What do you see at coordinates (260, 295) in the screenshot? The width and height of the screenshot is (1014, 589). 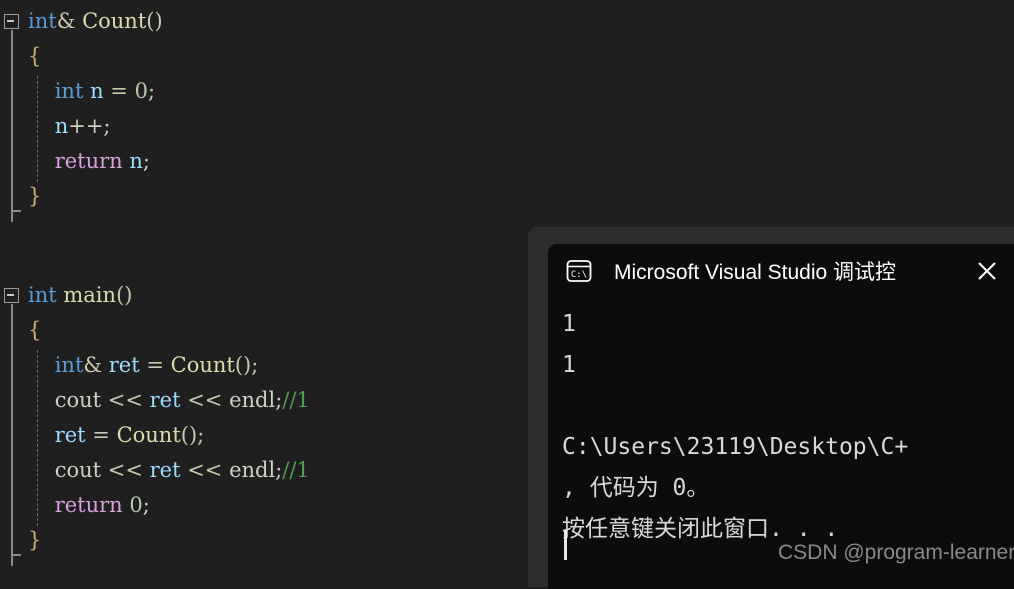 I see `code-line: int main()` at bounding box center [260, 295].